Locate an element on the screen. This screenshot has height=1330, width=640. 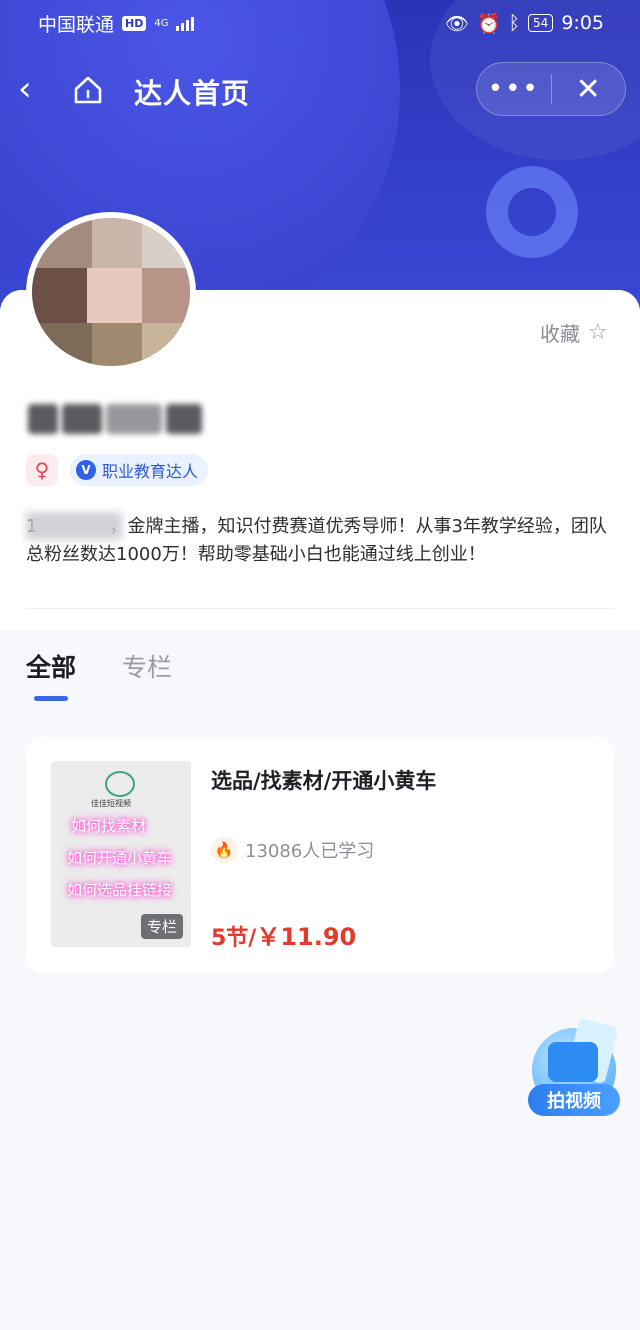
battery-icon: 54 is located at coordinates (541, 23).